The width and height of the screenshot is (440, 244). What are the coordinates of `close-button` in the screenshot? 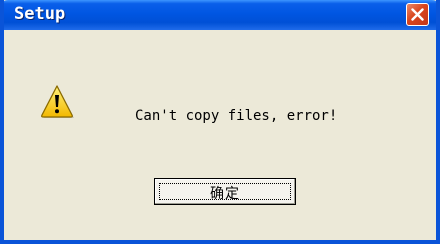 It's located at (417, 14).